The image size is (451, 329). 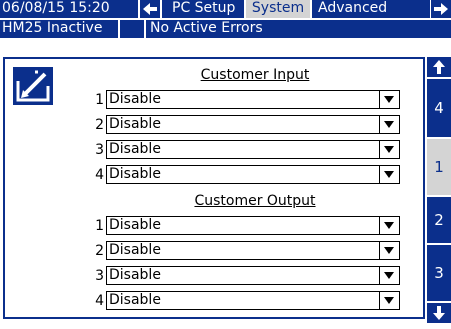 What do you see at coordinates (99, 125) in the screenshot?
I see `input-row-number: 2` at bounding box center [99, 125].